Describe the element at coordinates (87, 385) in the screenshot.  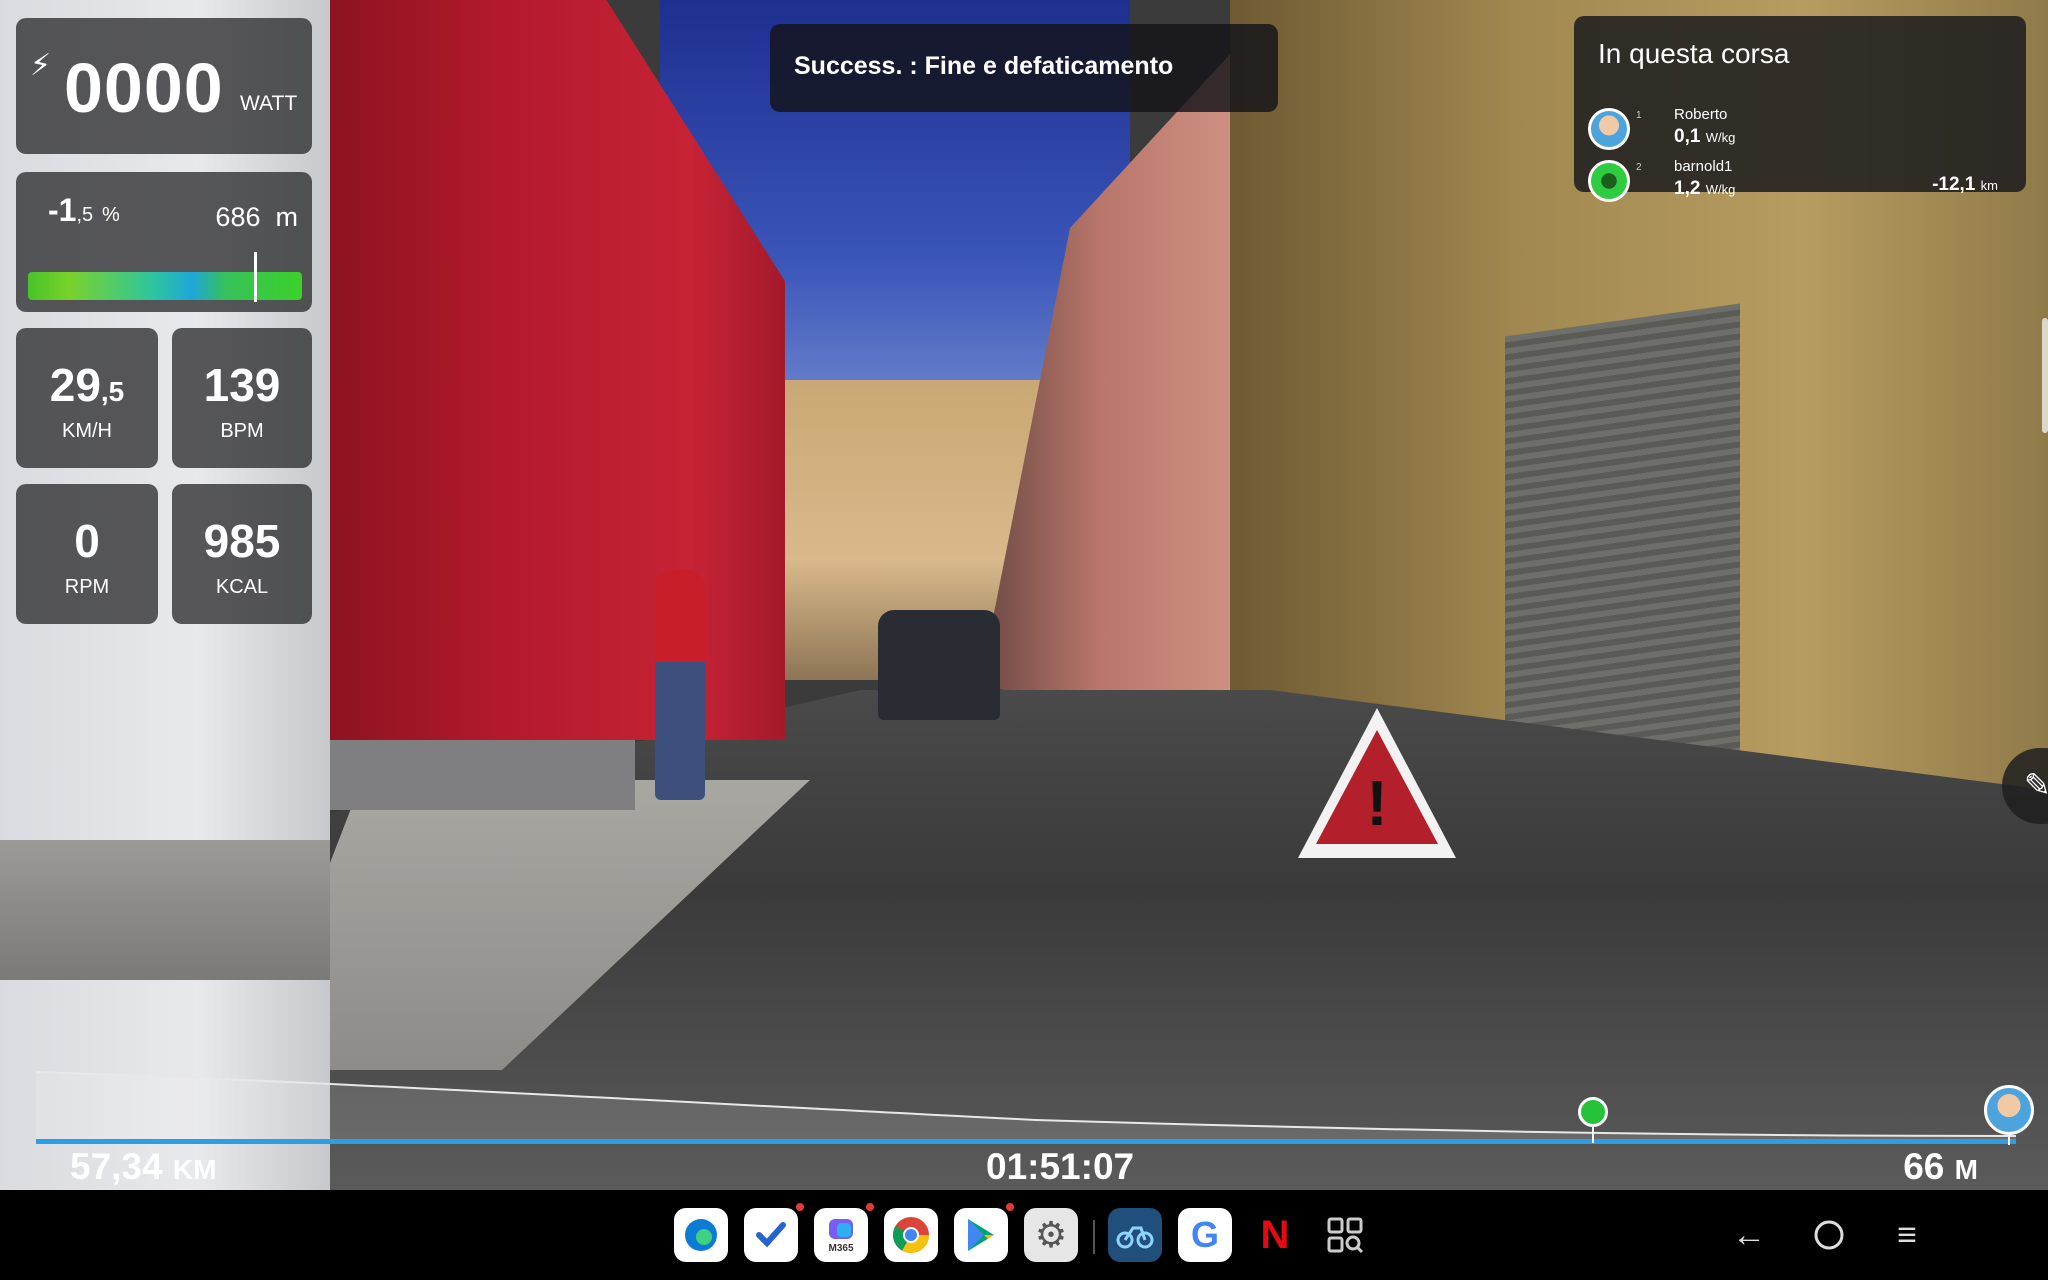
I see `speed-value: 29,5` at that location.